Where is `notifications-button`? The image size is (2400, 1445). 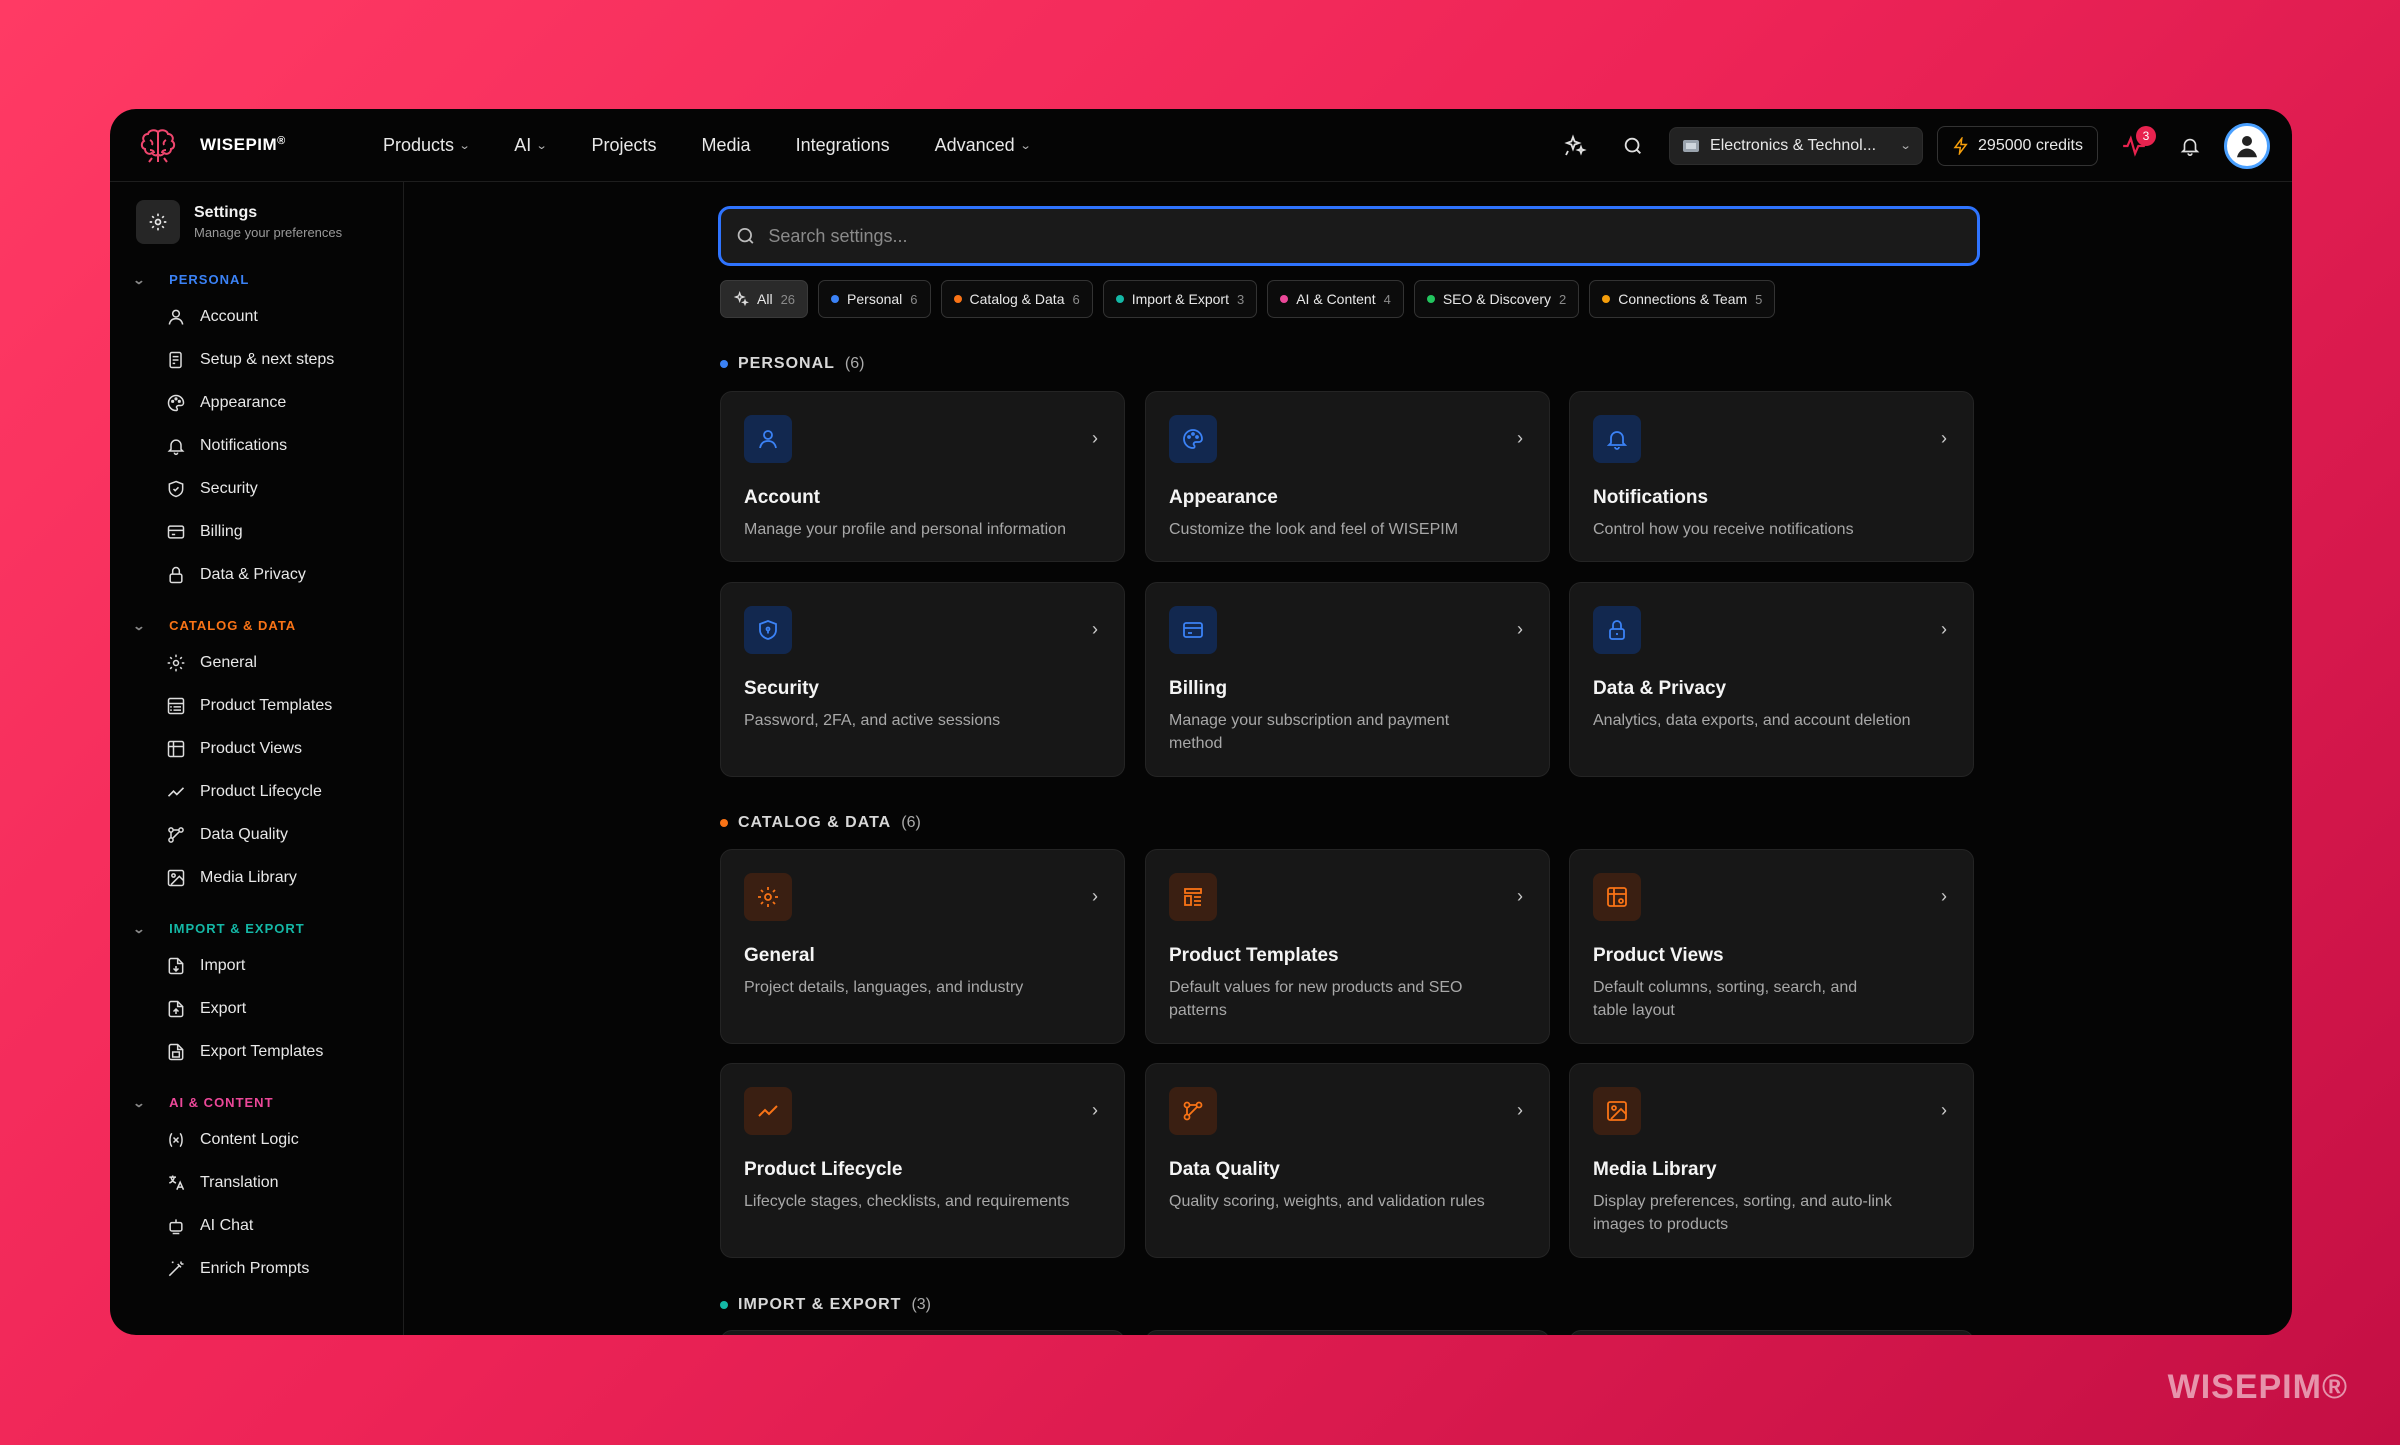
notifications-button is located at coordinates (2190, 146).